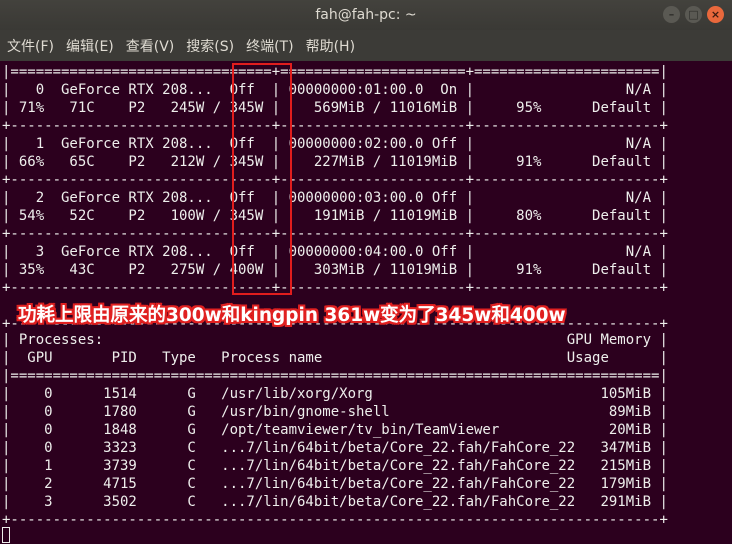  I want to click on terminal-line: | 0 1780 G /usr/bin/gnome-shell 89MiB |, so click(335, 412).